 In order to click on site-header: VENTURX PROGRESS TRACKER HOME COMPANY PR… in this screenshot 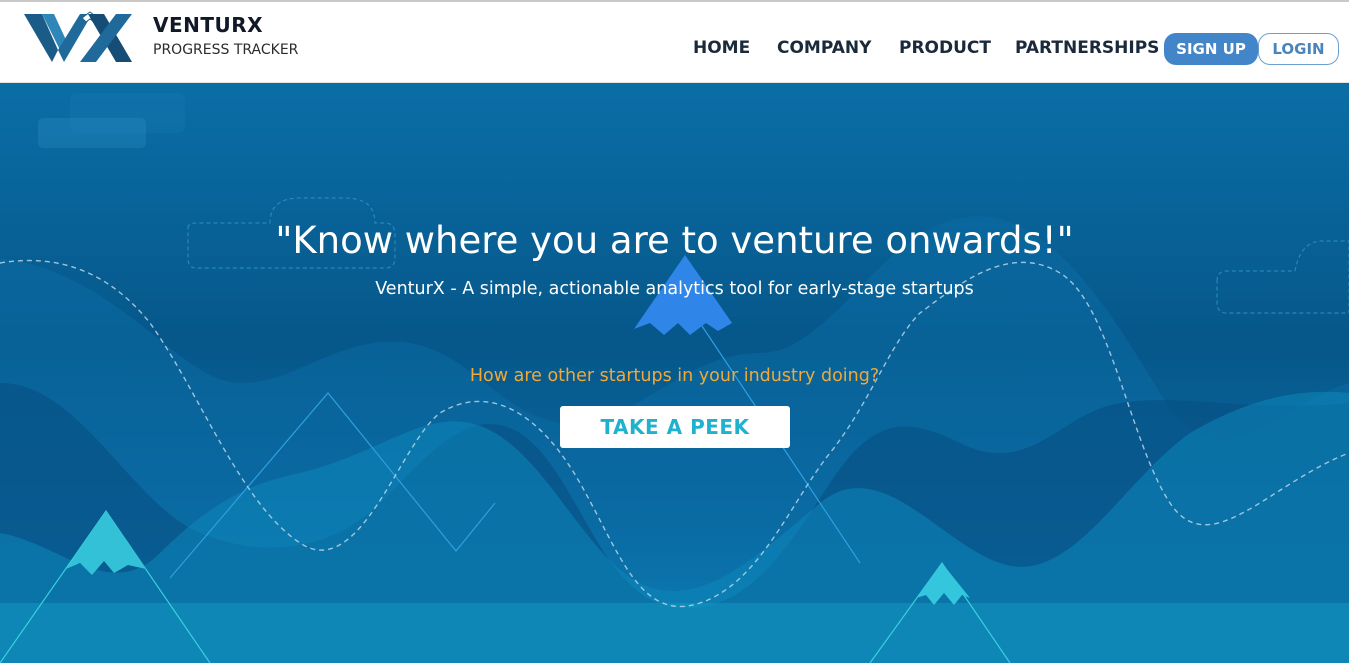, I will do `click(674, 42)`.